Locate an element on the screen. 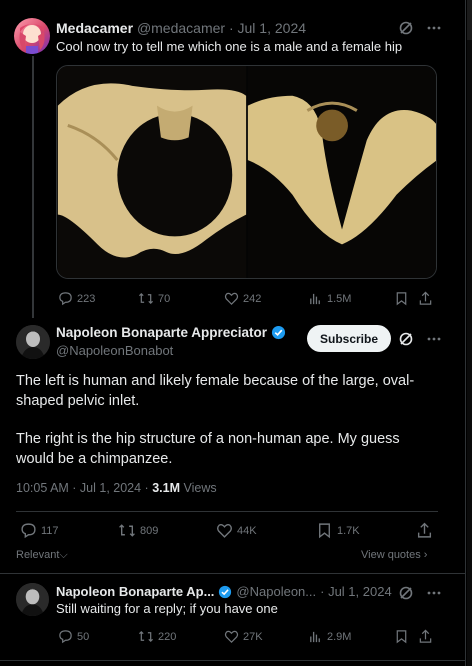 This screenshot has width=472, height=666. views-button: 1.5M is located at coordinates (351, 298).